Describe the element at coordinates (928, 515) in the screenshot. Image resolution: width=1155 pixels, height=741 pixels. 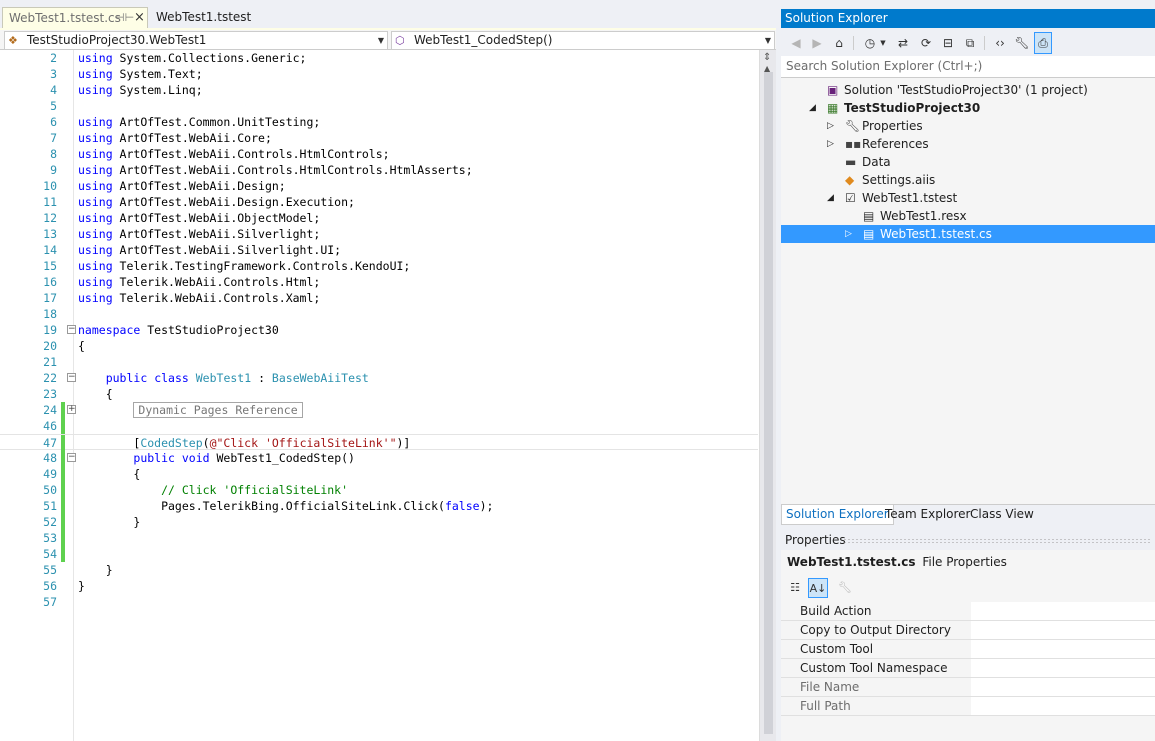
I see `tab-team-explorer: Team Explorer` at that location.